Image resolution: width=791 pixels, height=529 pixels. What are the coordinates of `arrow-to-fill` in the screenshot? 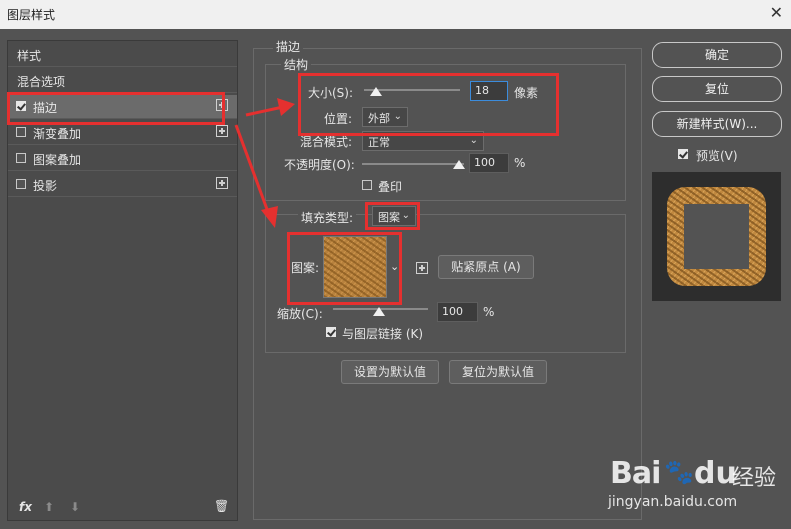 It's located at (252, 168).